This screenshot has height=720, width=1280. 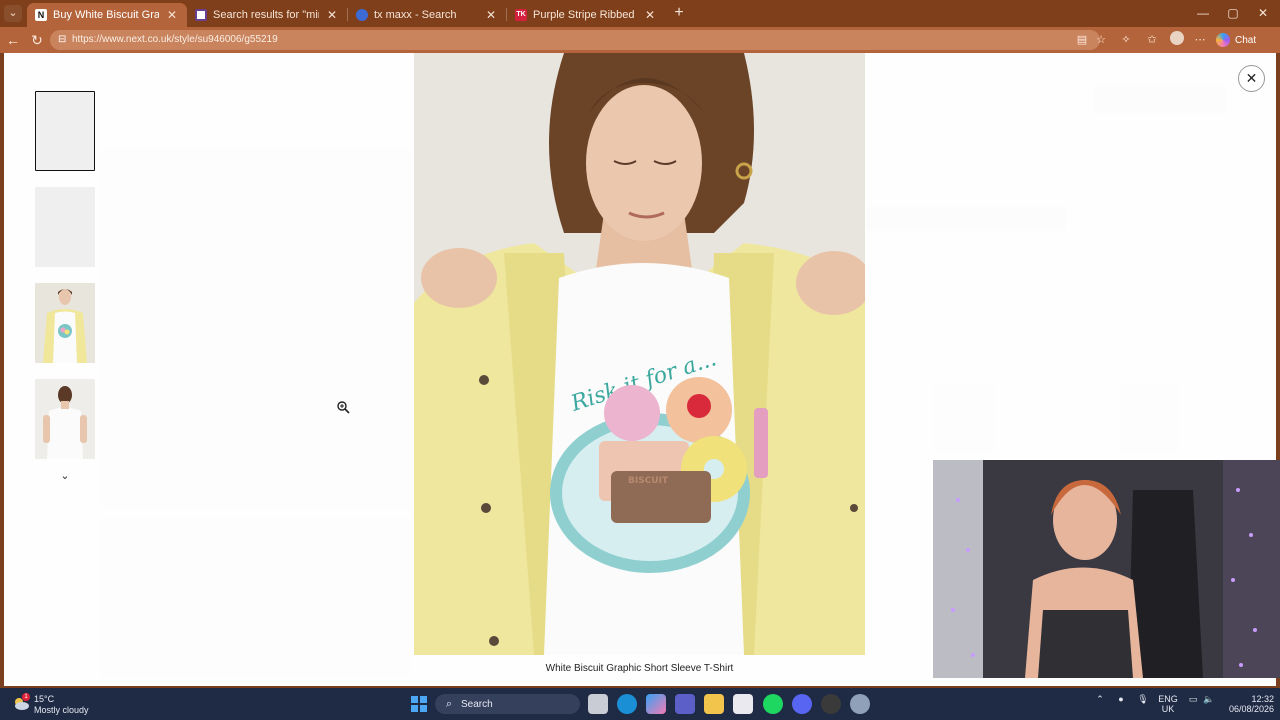 I want to click on favorite-star-icon: ☆, so click(x=1101, y=40).